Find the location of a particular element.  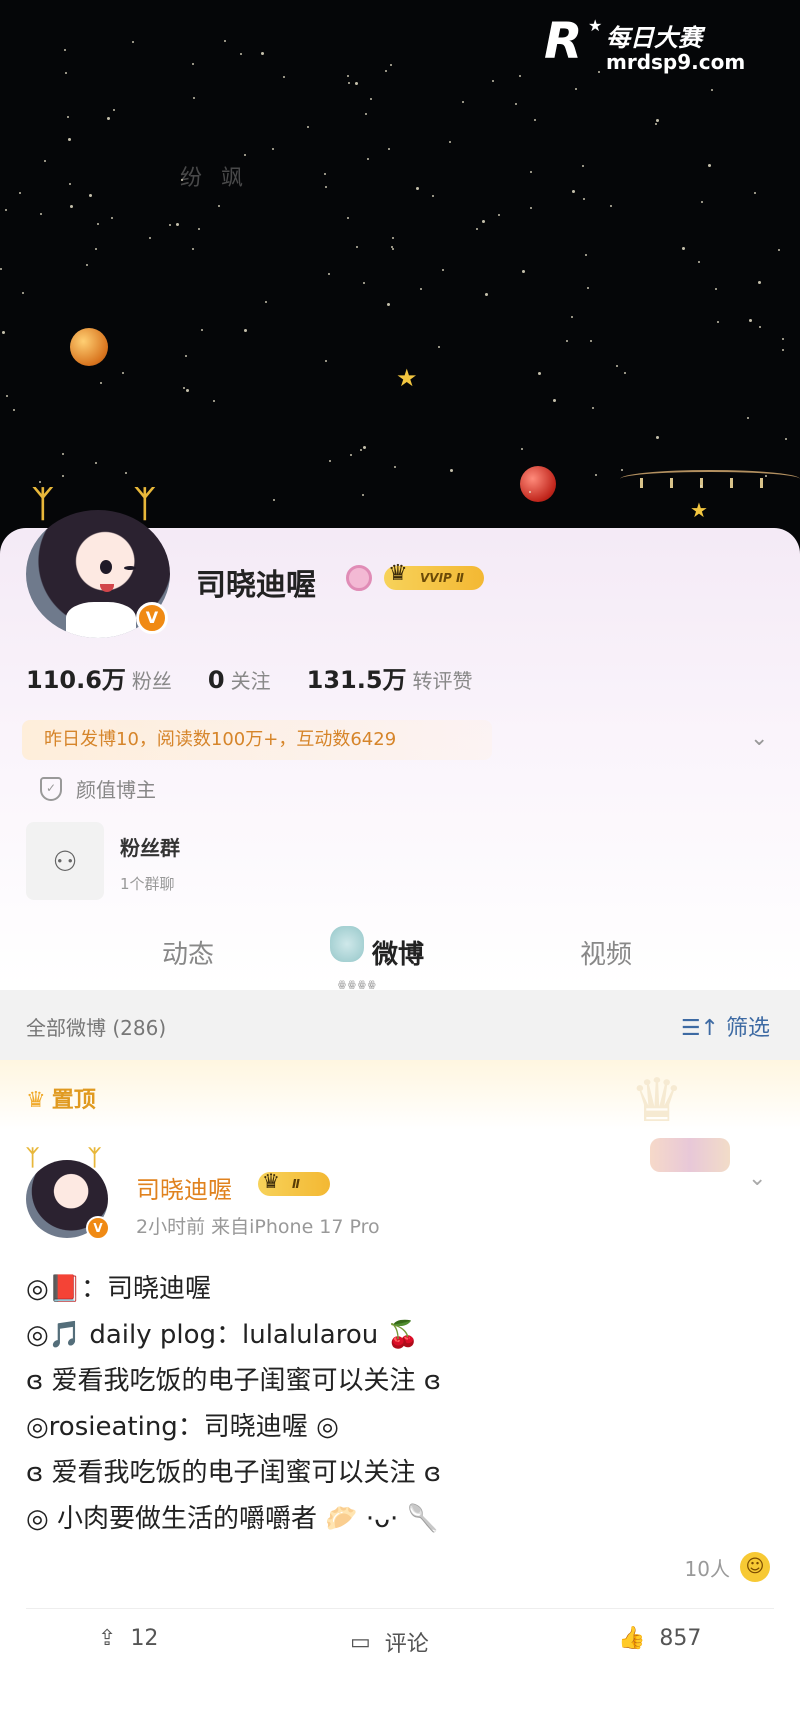

post-actions: ⇪ 12 ▭ 评论 👍 857 is located at coordinates (400, 1646).